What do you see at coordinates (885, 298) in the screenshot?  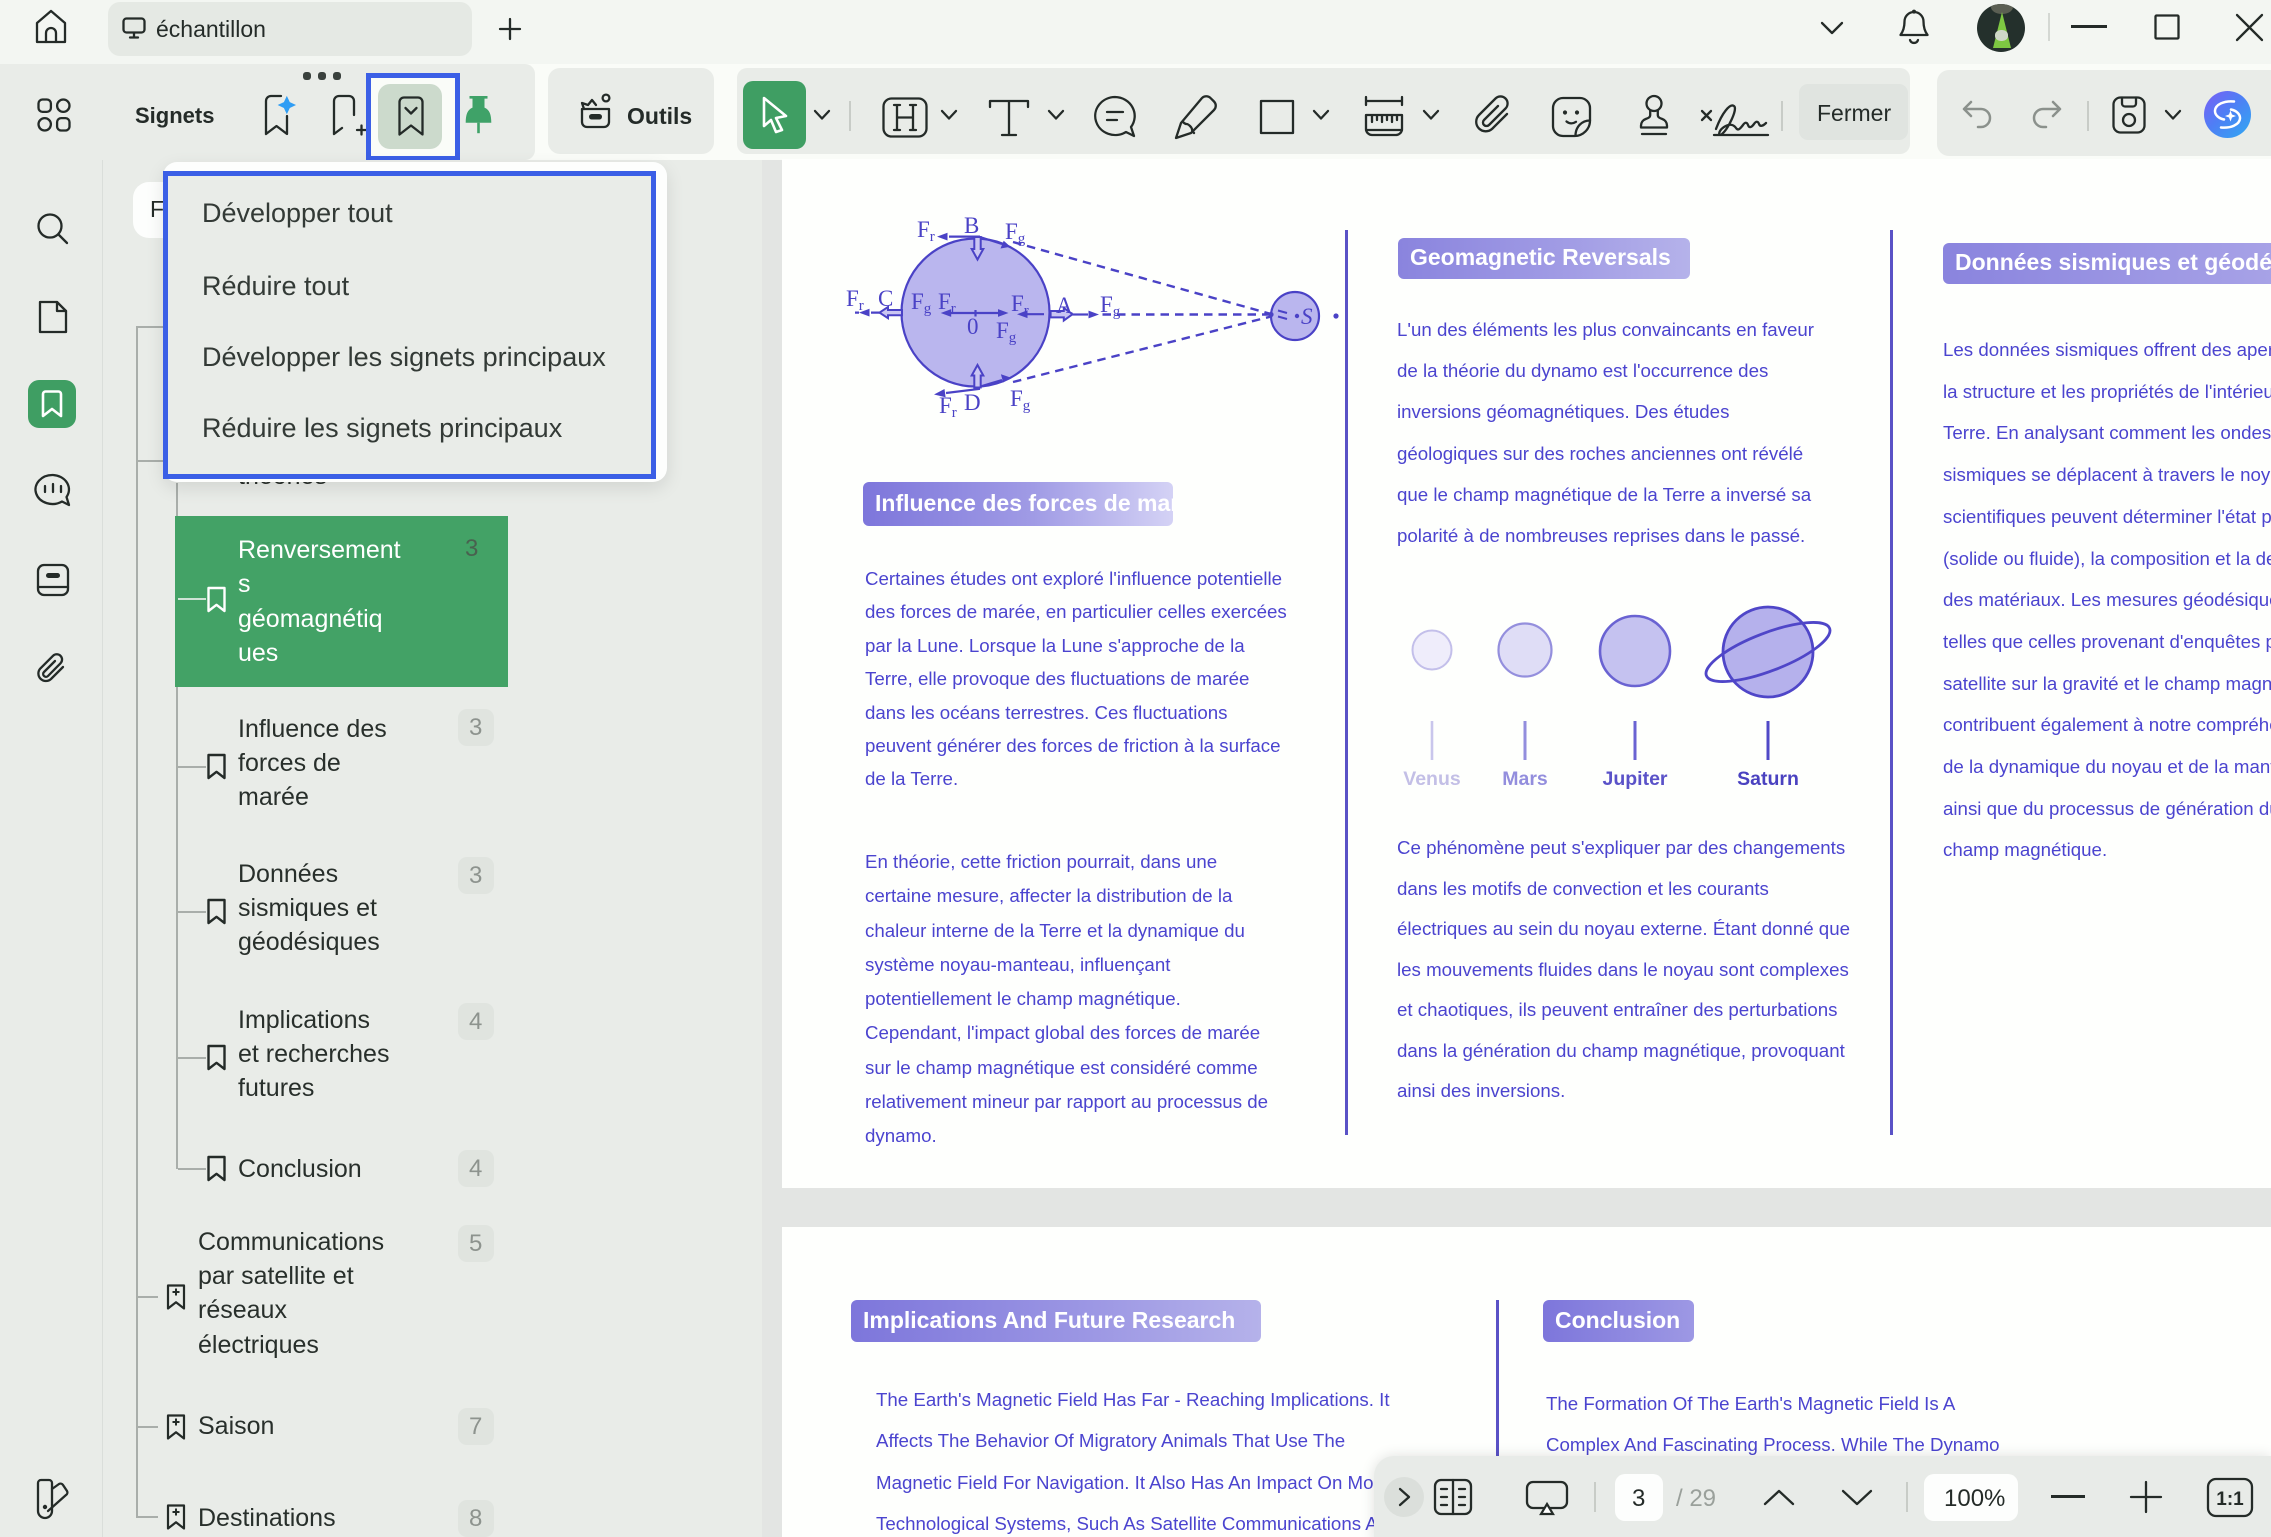 I see `svg-text: C` at bounding box center [885, 298].